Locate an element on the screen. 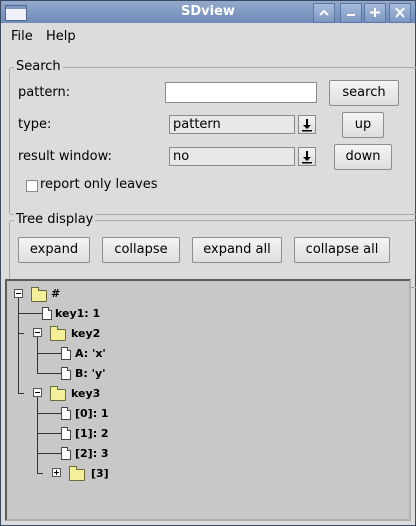 The image size is (416, 526). tree-node-label: # is located at coordinates (55, 293).